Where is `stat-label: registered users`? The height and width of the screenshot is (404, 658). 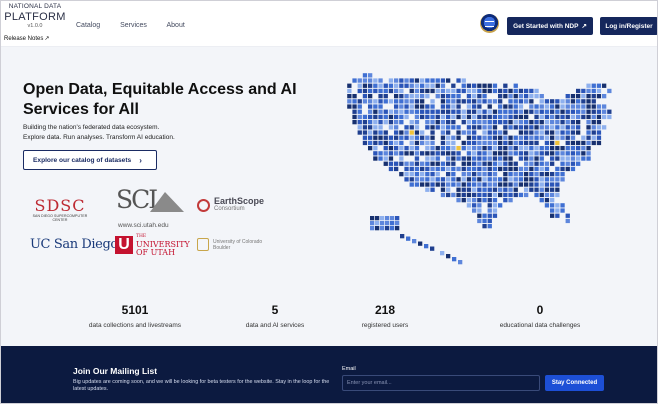
stat-label: registered users is located at coordinates (385, 325).